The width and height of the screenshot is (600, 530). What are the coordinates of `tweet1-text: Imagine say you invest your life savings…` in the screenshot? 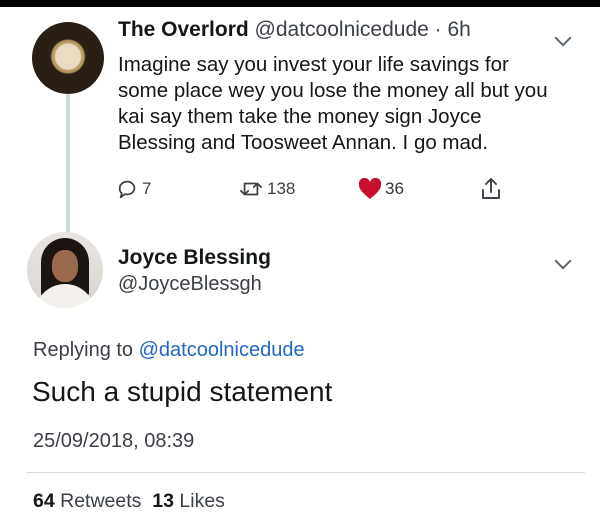 It's located at (333, 103).